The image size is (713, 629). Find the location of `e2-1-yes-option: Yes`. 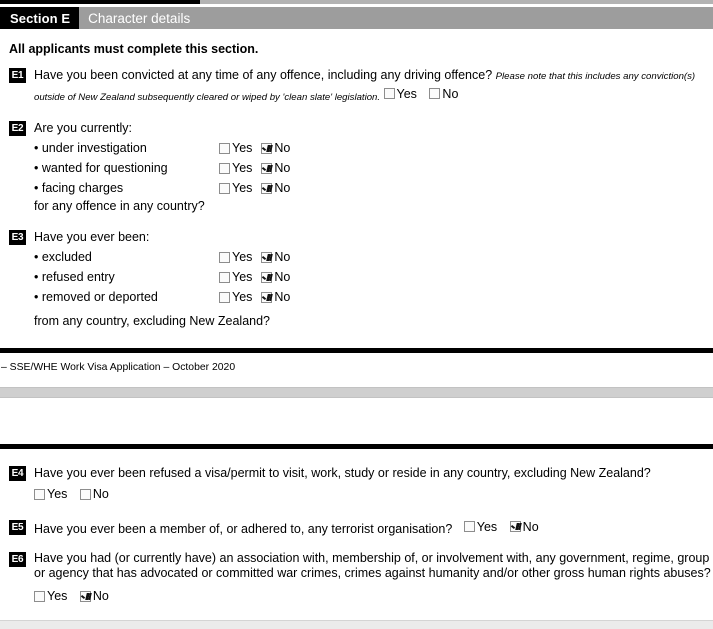

e2-1-yes-option: Yes is located at coordinates (235, 148).